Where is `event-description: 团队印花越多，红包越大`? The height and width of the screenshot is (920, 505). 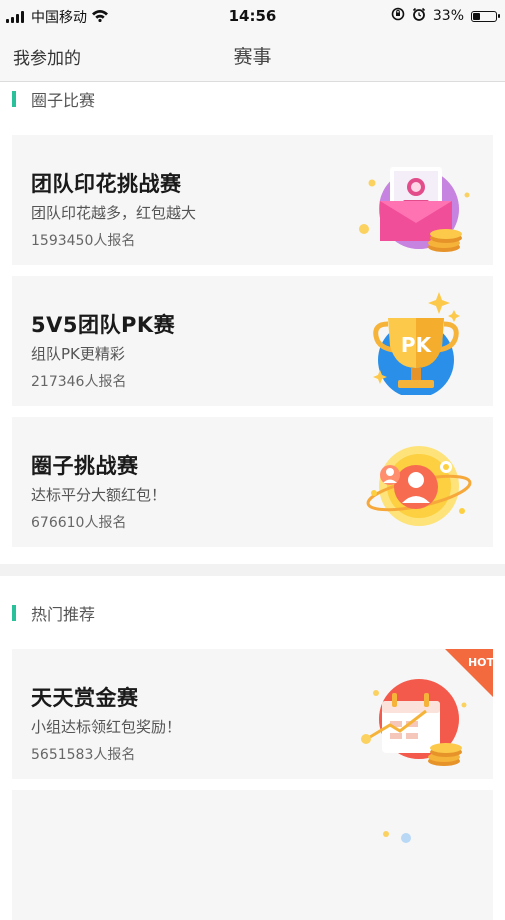 event-description: 团队印花越多，红包越大 is located at coordinates (114, 213).